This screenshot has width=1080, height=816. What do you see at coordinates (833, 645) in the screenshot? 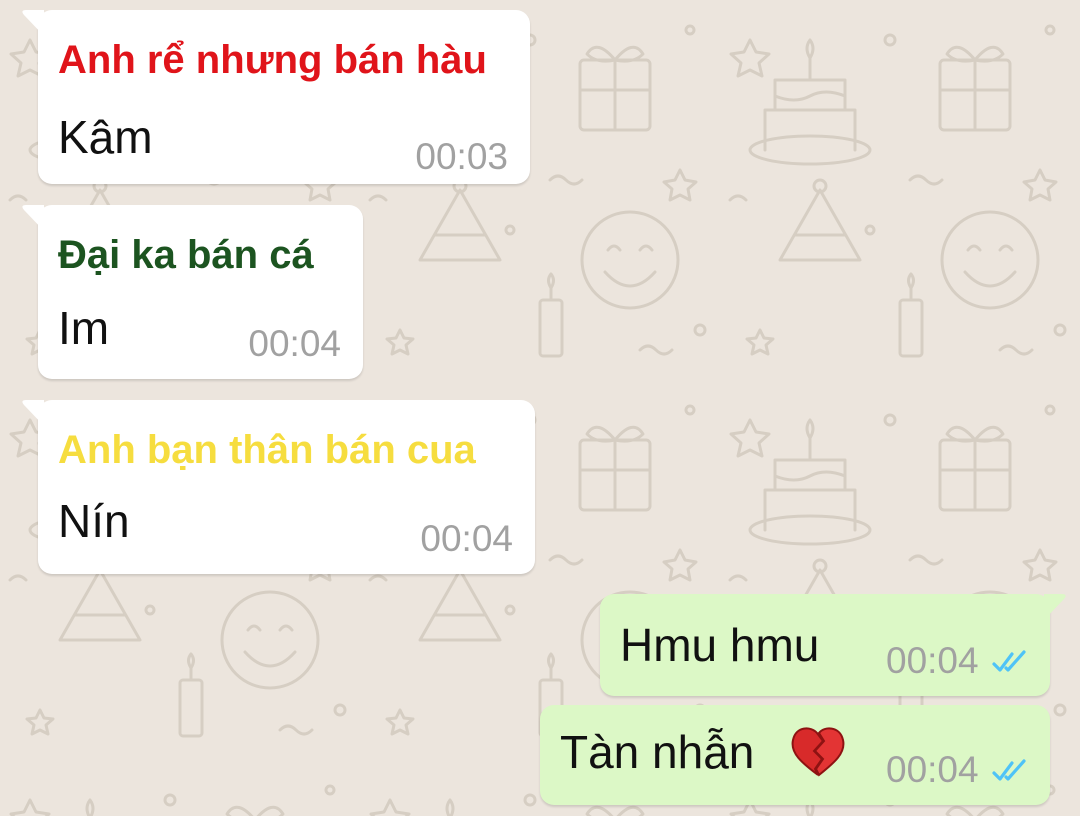
I see `message-bubble-outgoing: Hmu hmu 00:04` at bounding box center [833, 645].